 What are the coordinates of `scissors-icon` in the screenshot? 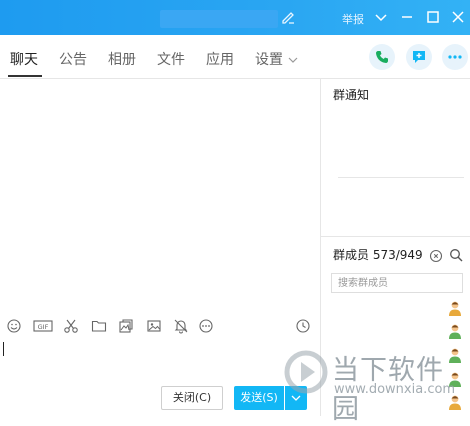 It's located at (71, 326).